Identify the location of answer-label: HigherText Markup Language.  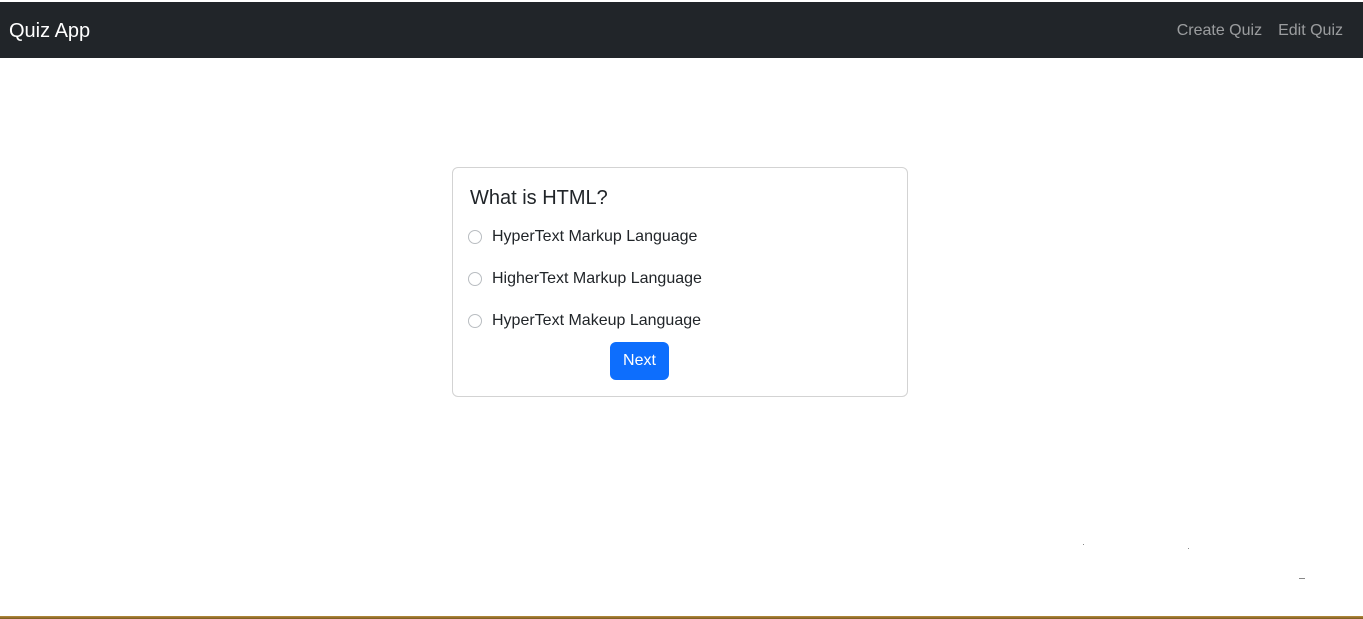
(597, 278).